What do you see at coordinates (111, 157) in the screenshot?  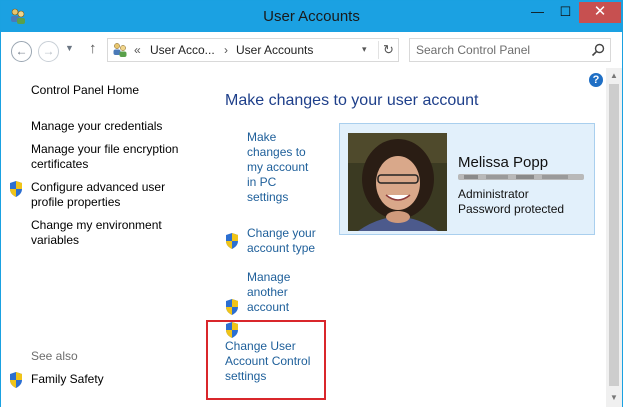 I see `manage-file-encryption-link: Manage your file encryption certificates` at bounding box center [111, 157].